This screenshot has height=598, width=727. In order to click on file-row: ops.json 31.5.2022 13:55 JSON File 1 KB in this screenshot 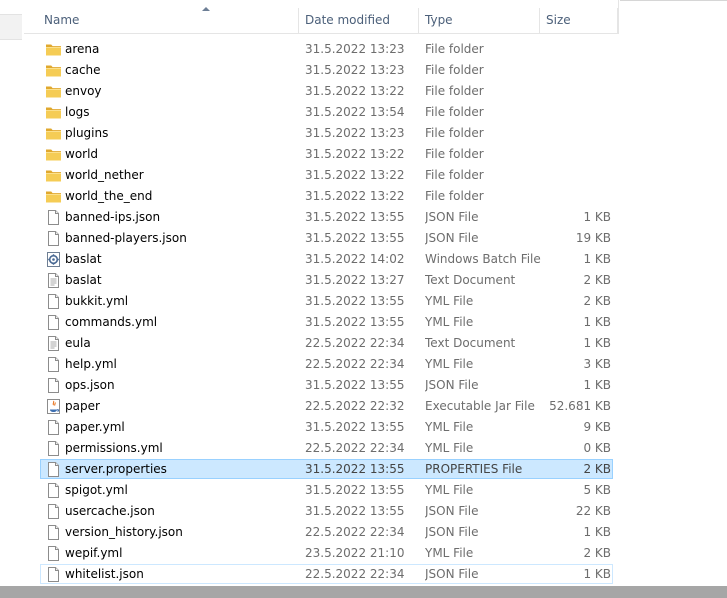, I will do `click(326, 385)`.